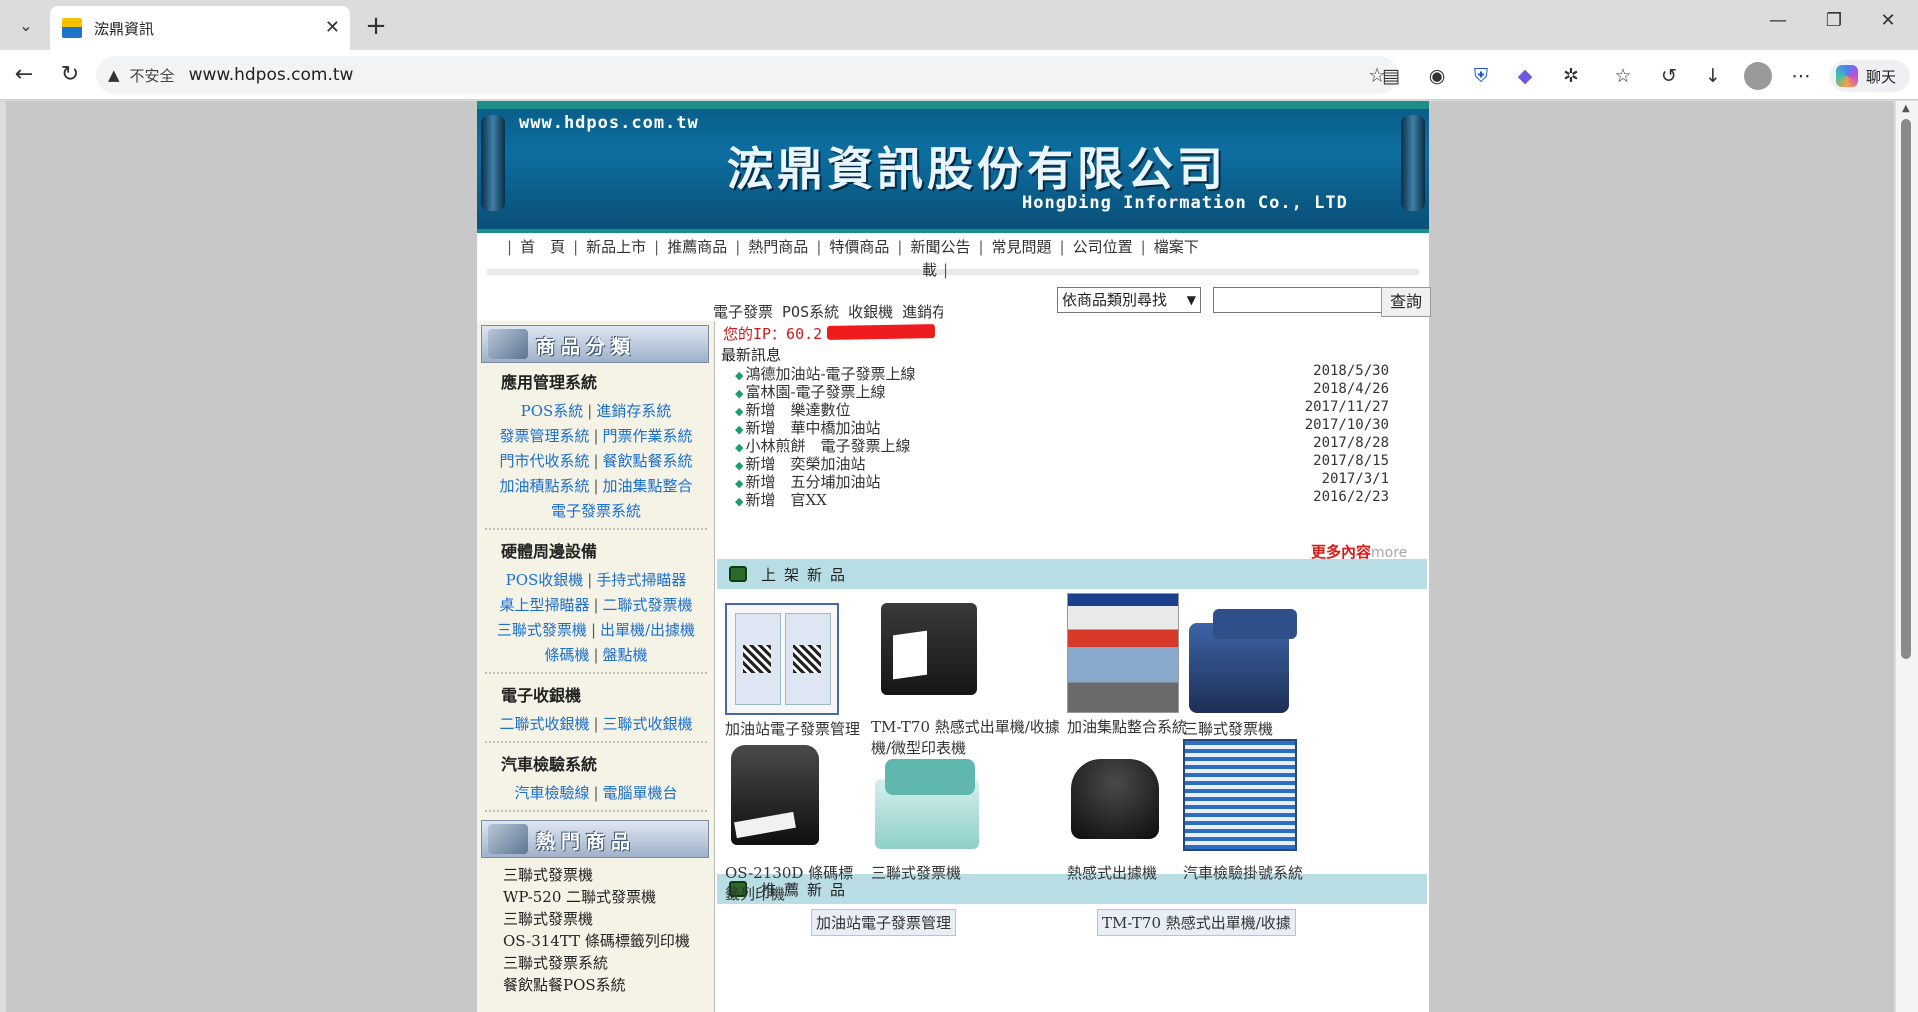 The height and width of the screenshot is (1012, 1918). I want to click on nav-item: 公司位置, so click(1103, 247).